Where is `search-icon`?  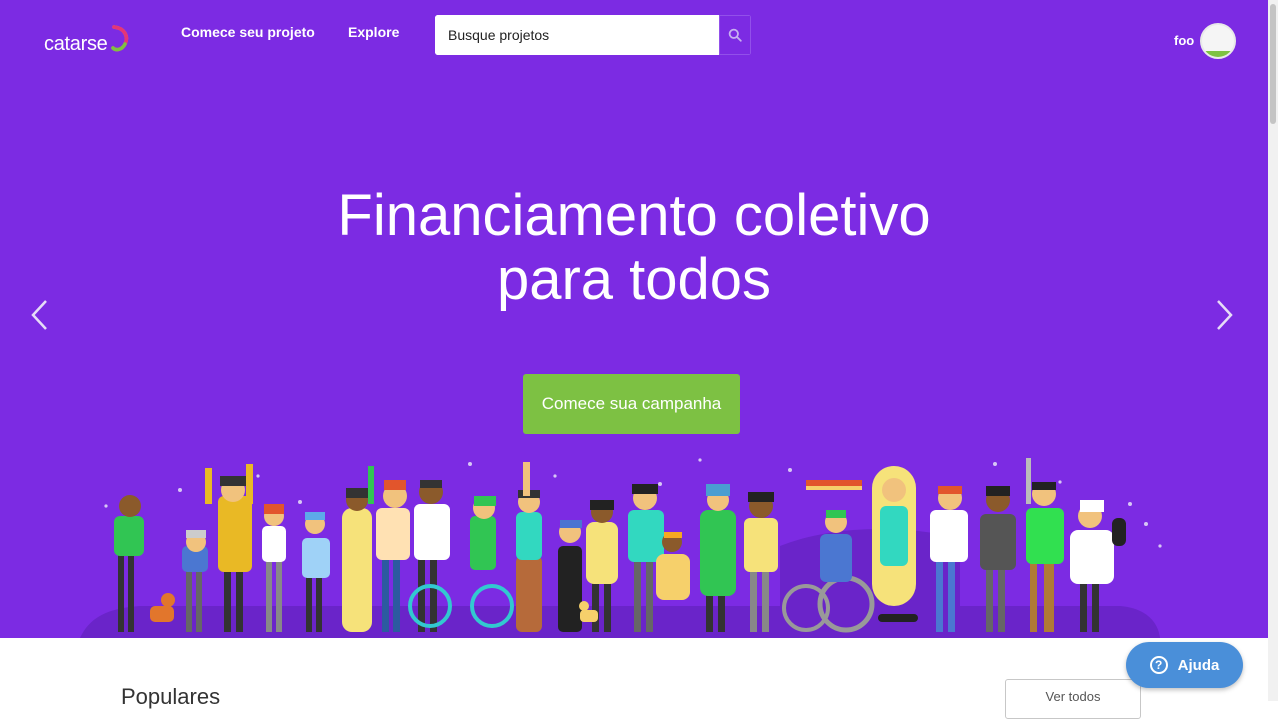
search-icon is located at coordinates (735, 35).